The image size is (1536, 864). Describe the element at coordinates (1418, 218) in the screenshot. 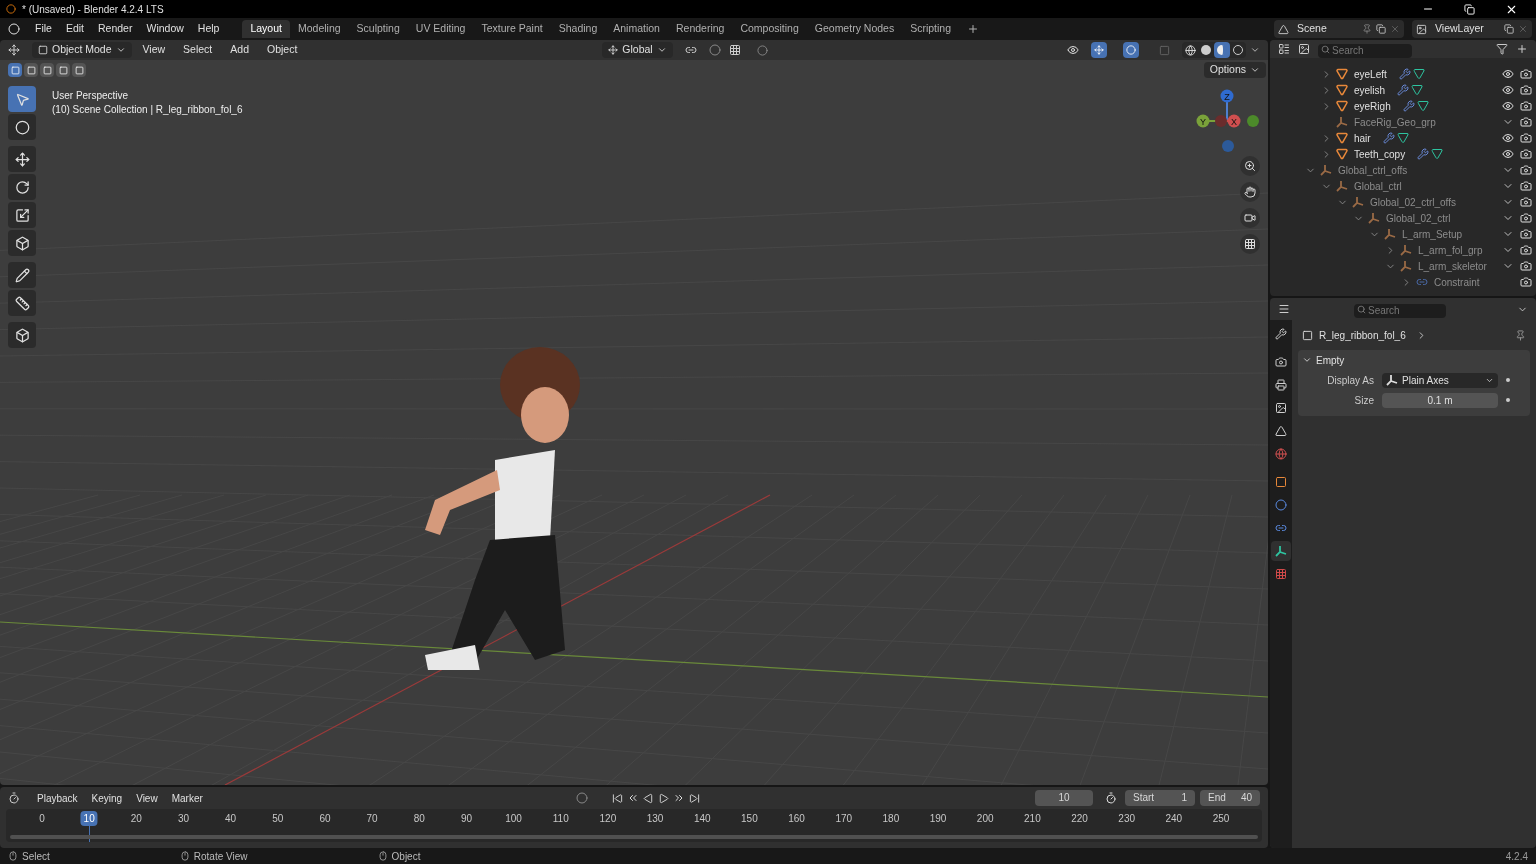

I see `outliner-item-name: Global_02_ctrl` at that location.